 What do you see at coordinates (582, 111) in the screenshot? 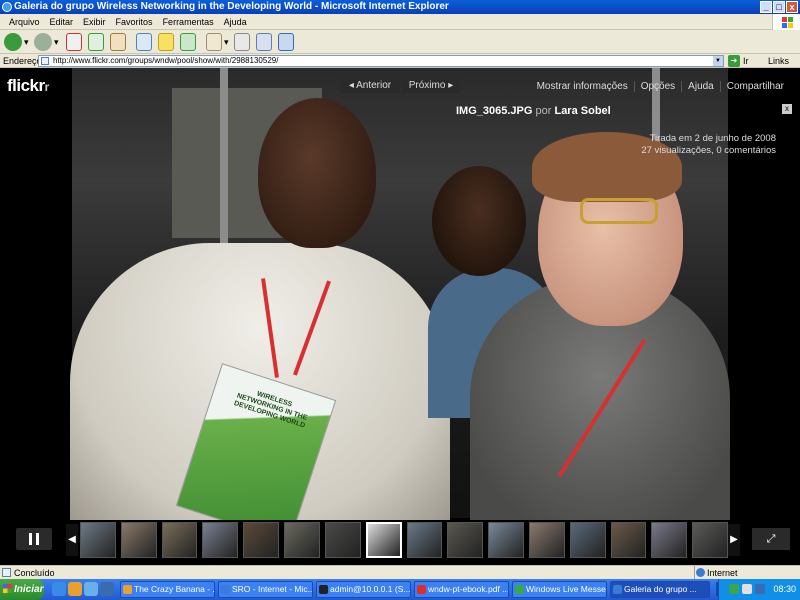
I see `photo-author: Lara Sobel` at bounding box center [582, 111].